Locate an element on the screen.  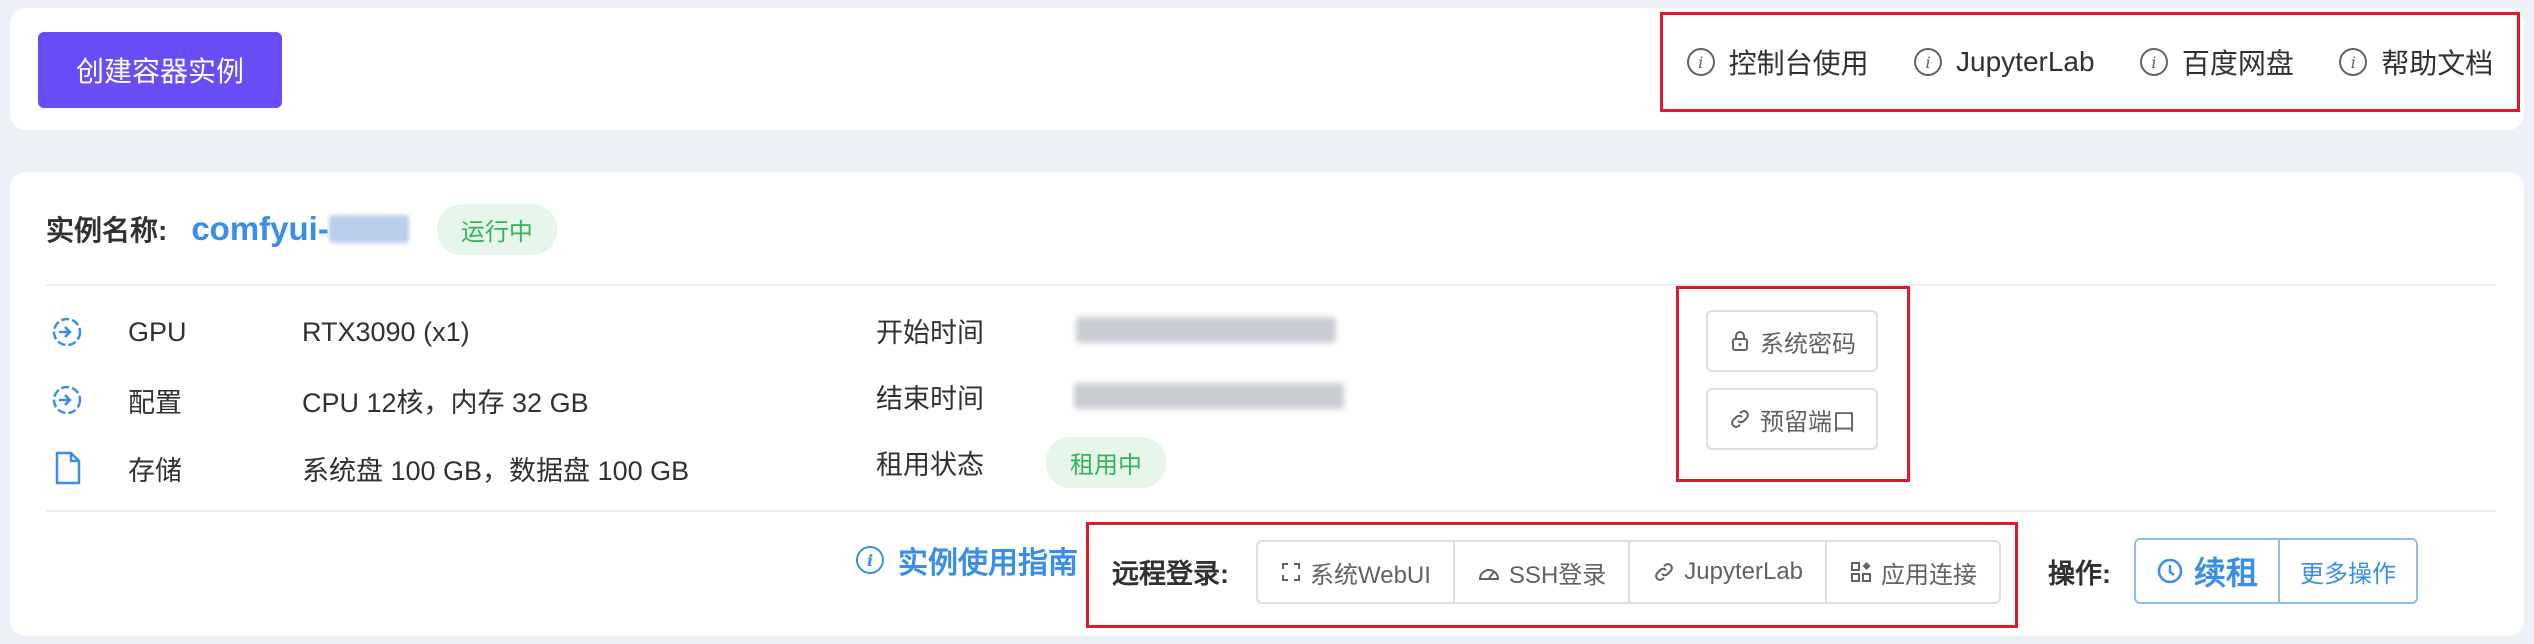
help-link-docs: i 帮助文档 is located at coordinates (2416, 62).